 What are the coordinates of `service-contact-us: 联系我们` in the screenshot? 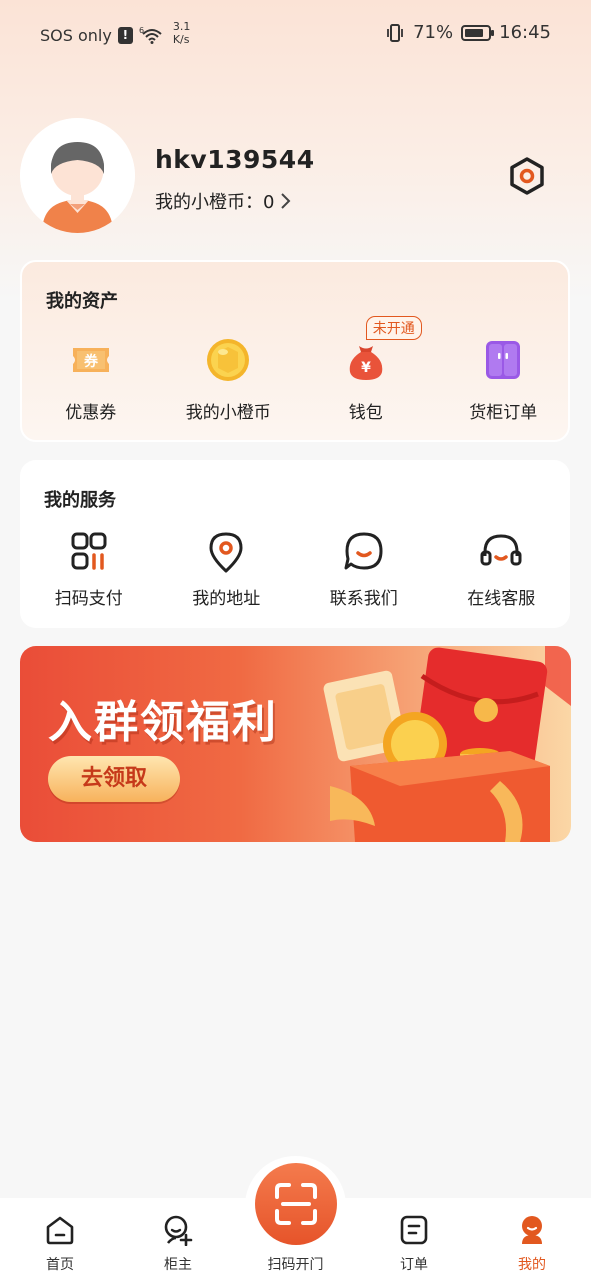 It's located at (364, 576).